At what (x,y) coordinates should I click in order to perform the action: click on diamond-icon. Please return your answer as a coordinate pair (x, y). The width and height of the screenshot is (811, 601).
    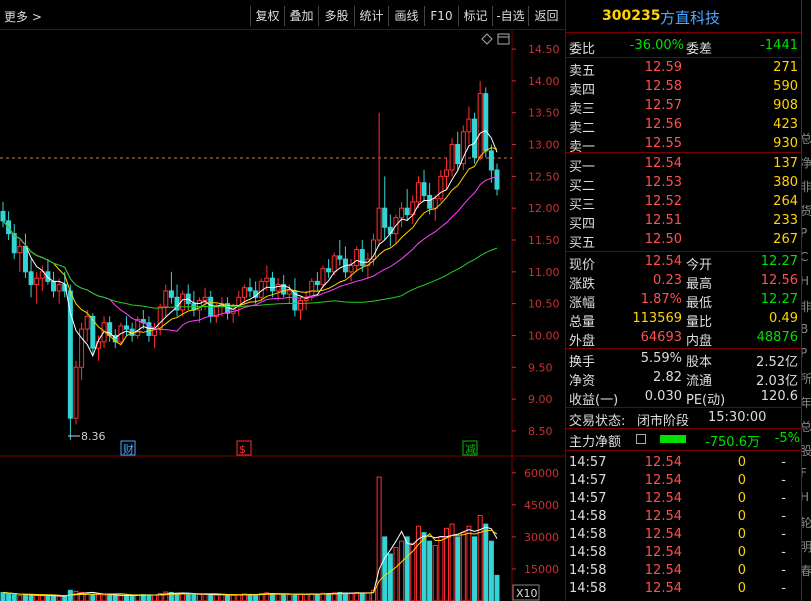
    Looking at the image, I should click on (487, 39).